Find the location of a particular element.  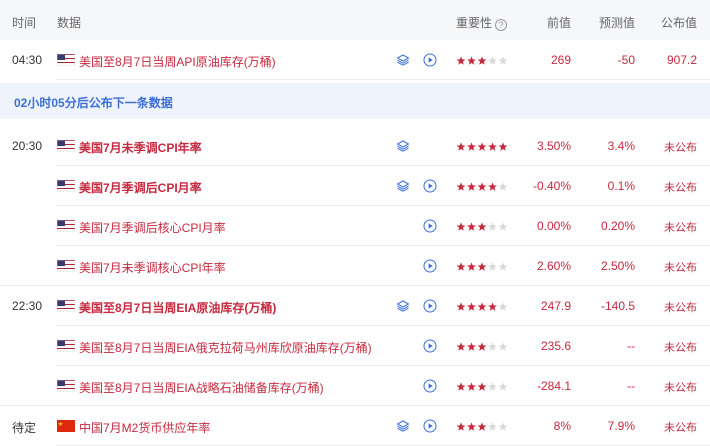

table-row: 美国至8月7日当周EIA战略石油储备库存(万桶) -284.1 -- 未公布 is located at coordinates (355, 386).